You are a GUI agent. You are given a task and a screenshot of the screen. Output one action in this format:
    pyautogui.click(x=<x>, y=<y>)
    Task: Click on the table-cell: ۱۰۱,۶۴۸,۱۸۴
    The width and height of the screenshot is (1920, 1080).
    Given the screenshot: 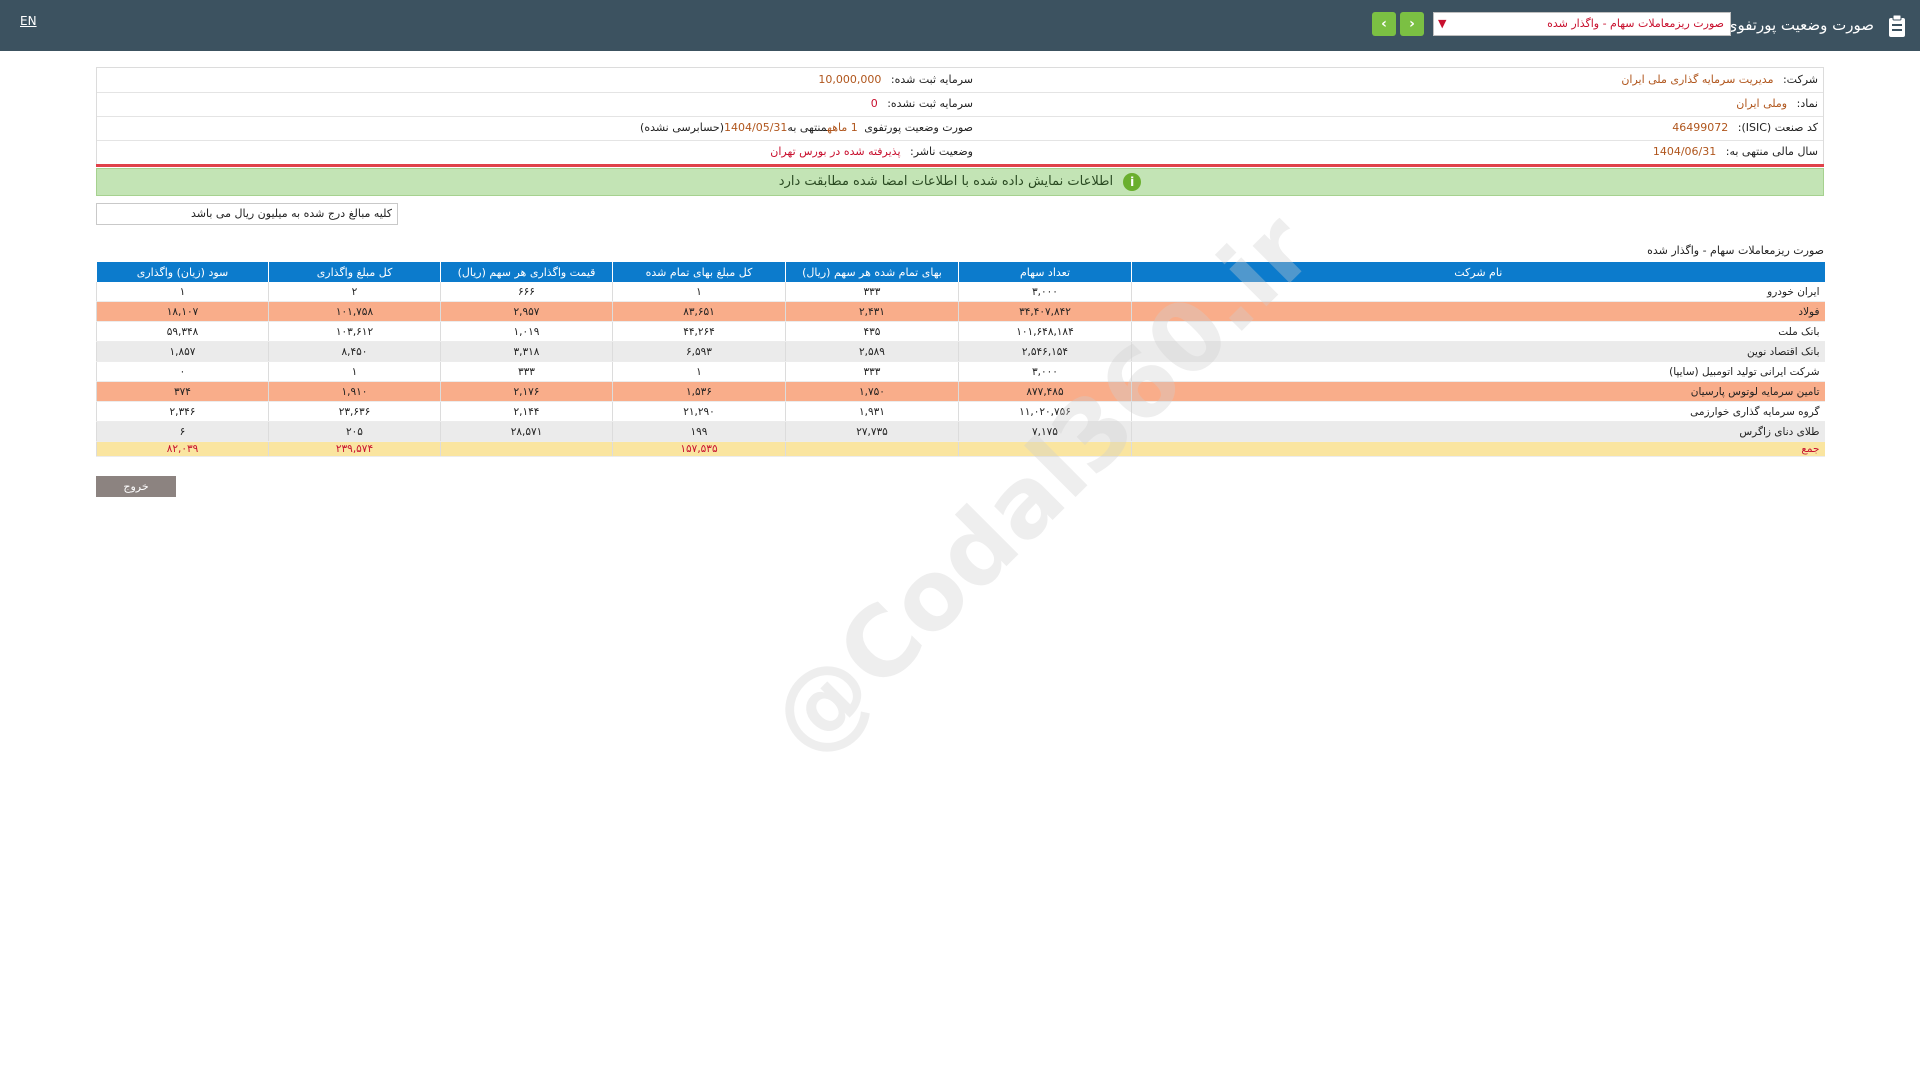 What is the action you would take?
    pyautogui.click(x=1045, y=331)
    